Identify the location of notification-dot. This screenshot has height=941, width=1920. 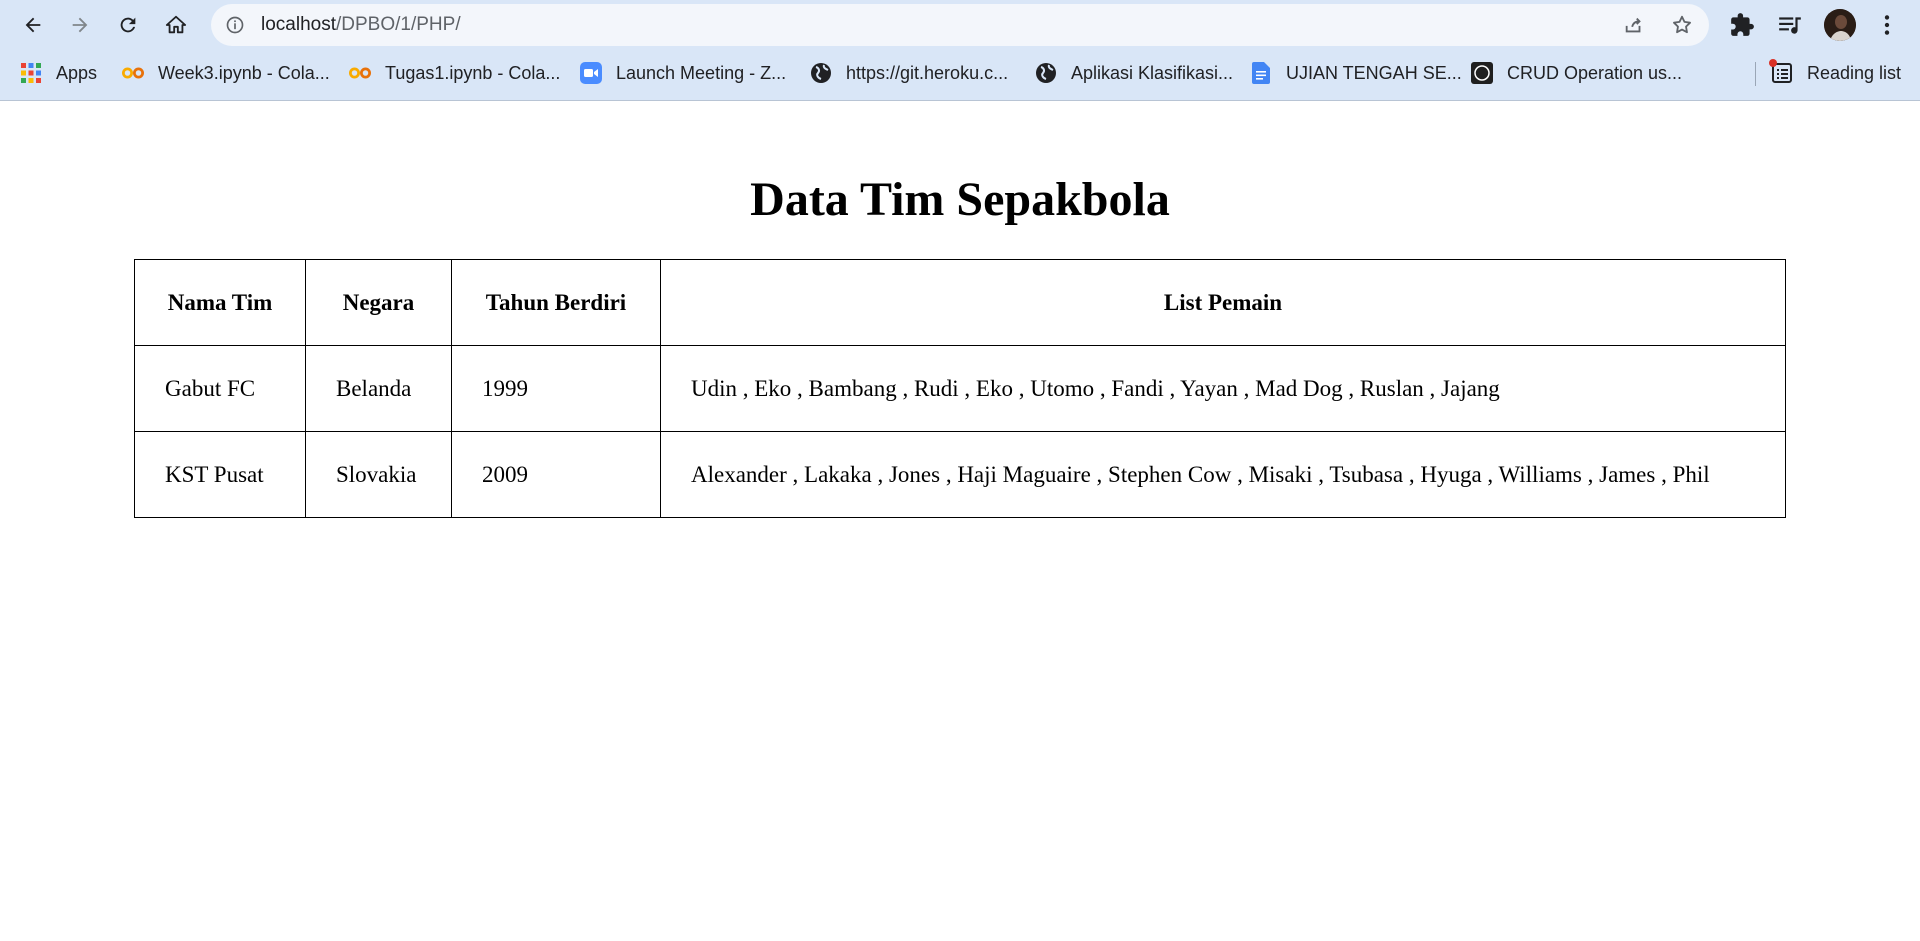
(1773, 63).